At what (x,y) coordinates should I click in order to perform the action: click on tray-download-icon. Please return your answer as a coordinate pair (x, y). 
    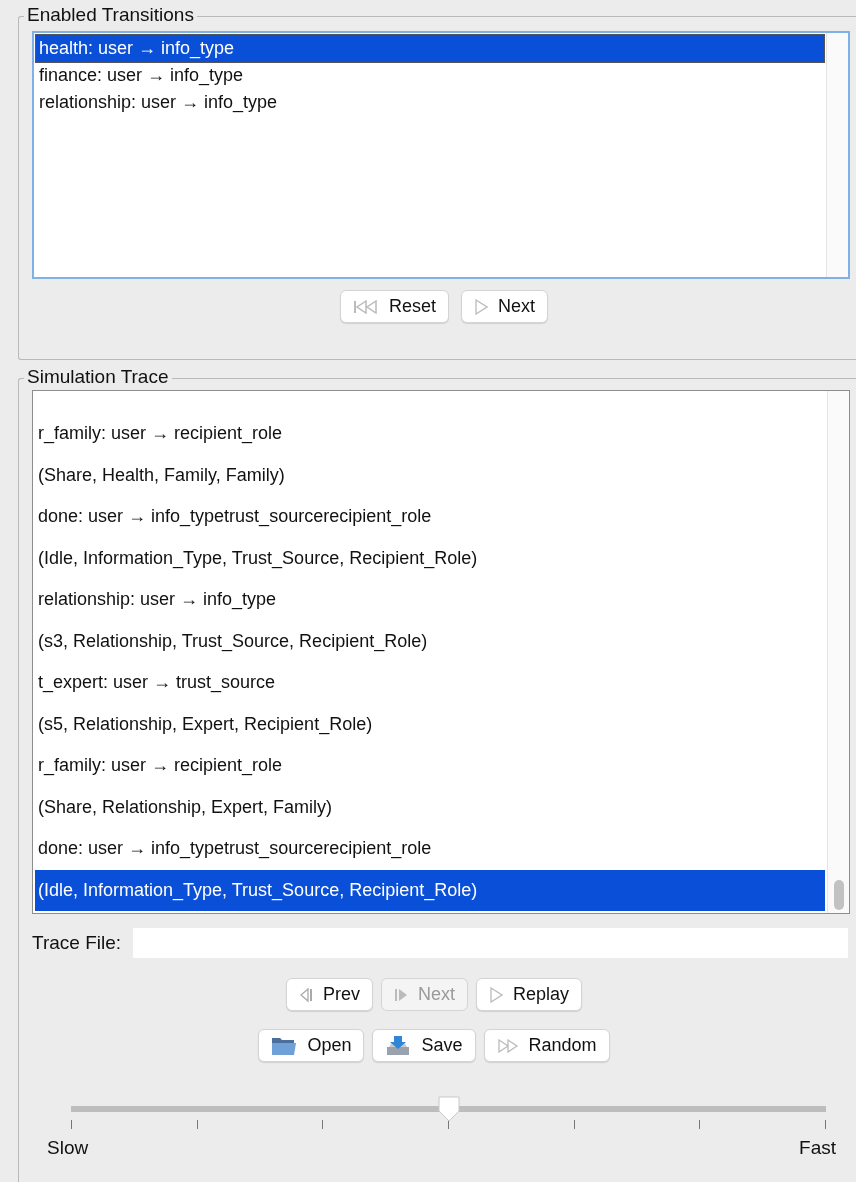
    Looking at the image, I should click on (398, 1045).